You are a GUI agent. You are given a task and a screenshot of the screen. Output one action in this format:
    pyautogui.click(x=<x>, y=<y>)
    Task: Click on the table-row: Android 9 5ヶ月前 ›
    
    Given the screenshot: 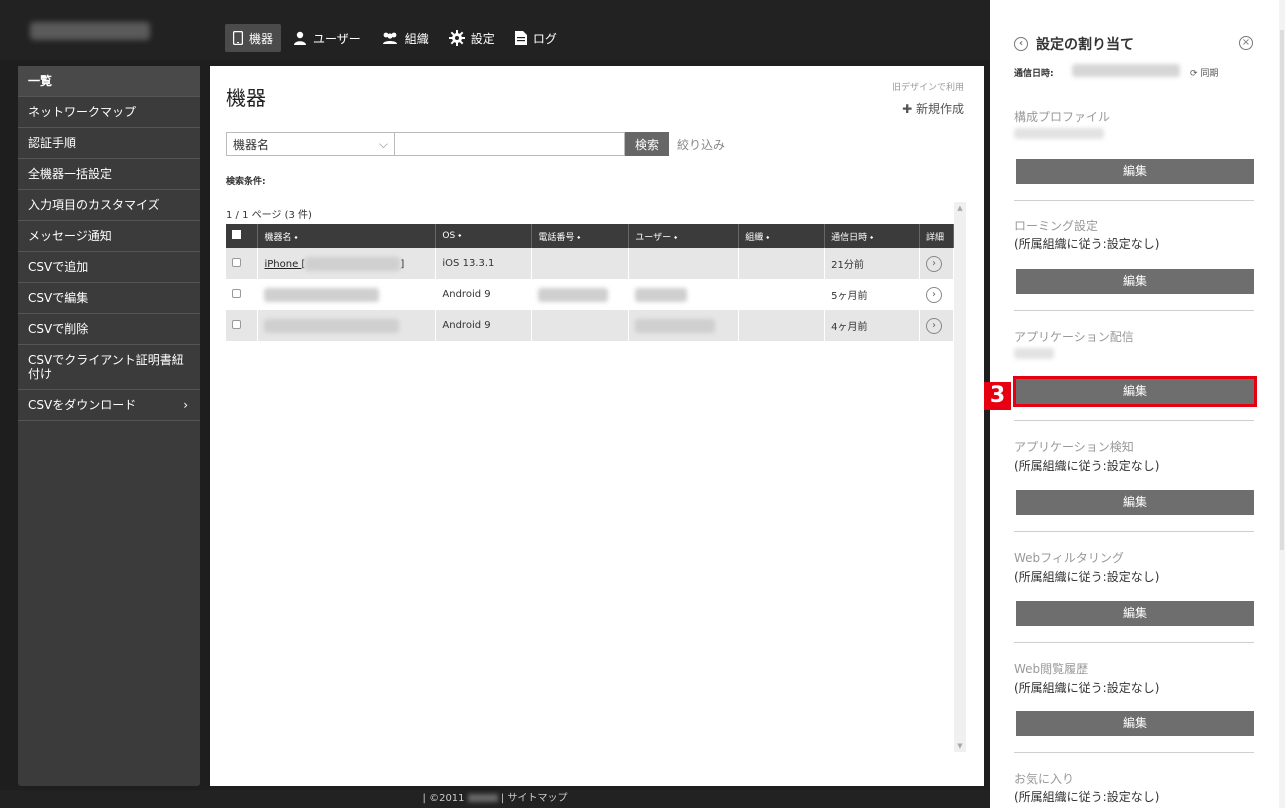 What is the action you would take?
    pyautogui.click(x=590, y=294)
    